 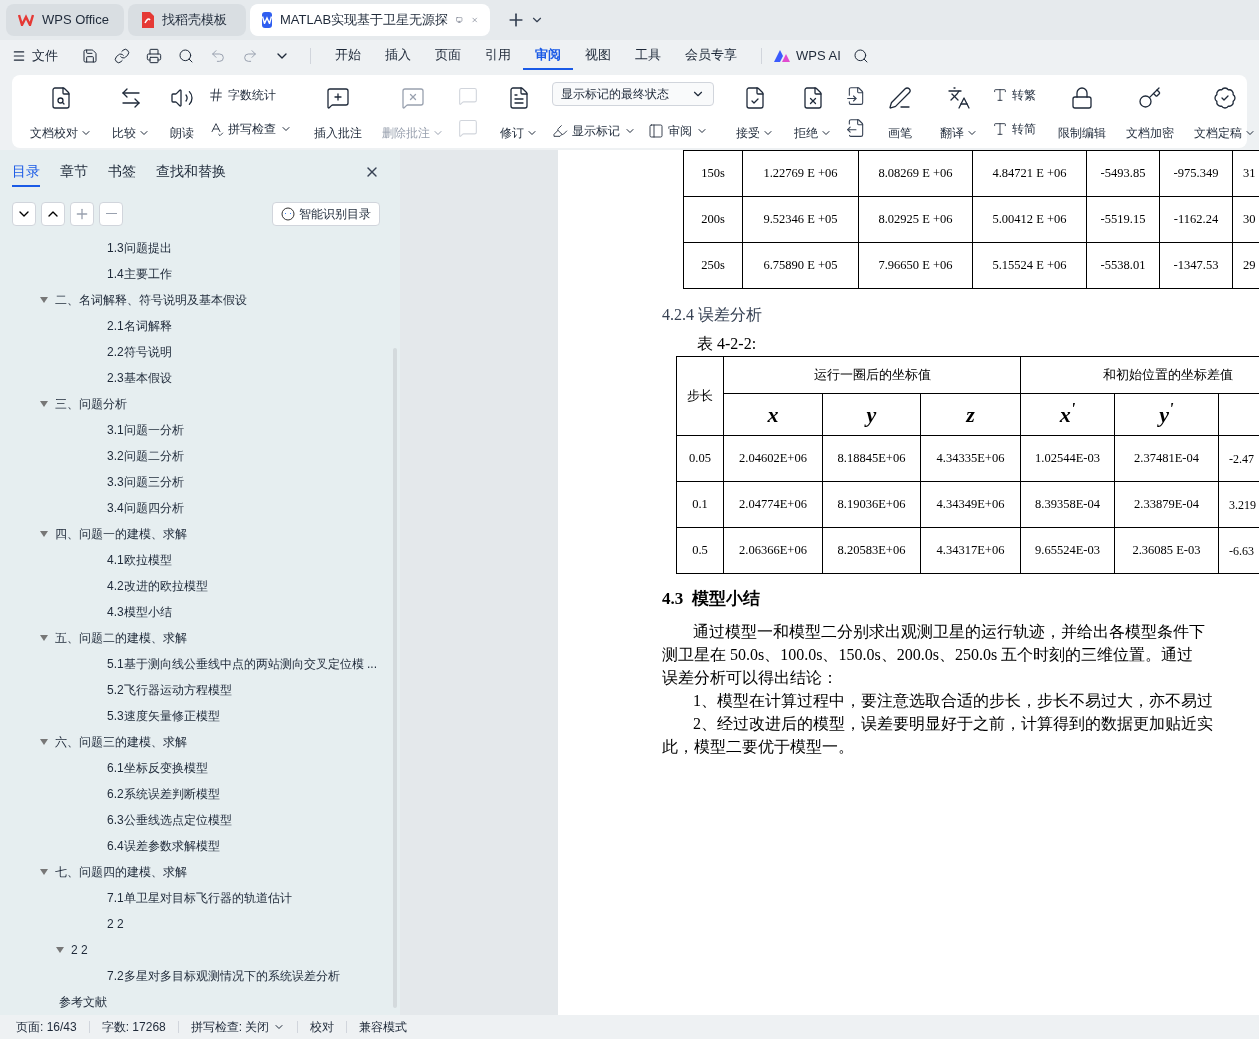 I want to click on outline-item: 二、名词解释、符号说明及基本假设, so click(x=151, y=300).